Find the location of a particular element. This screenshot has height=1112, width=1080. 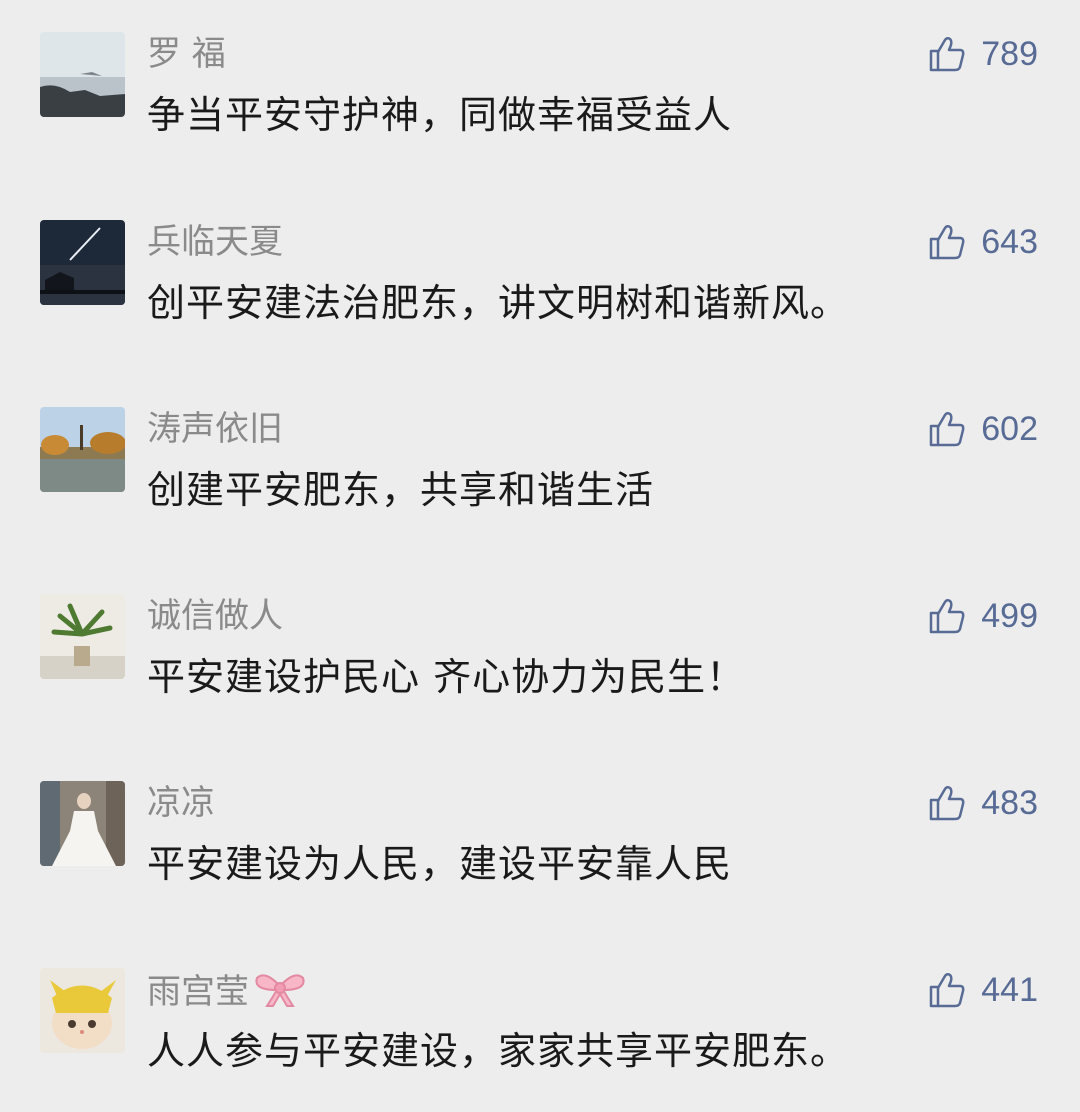

like-count: 789 is located at coordinates (1009, 54).